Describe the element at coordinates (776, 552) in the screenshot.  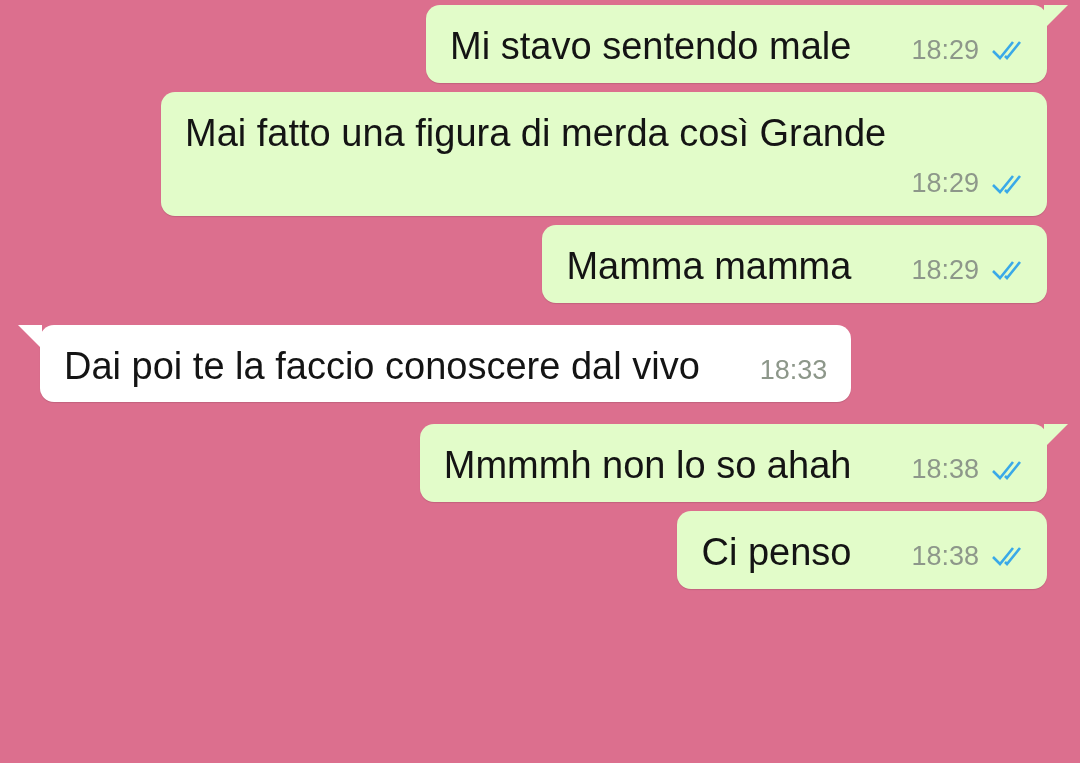
I see `message-text: Ci penso` at that location.